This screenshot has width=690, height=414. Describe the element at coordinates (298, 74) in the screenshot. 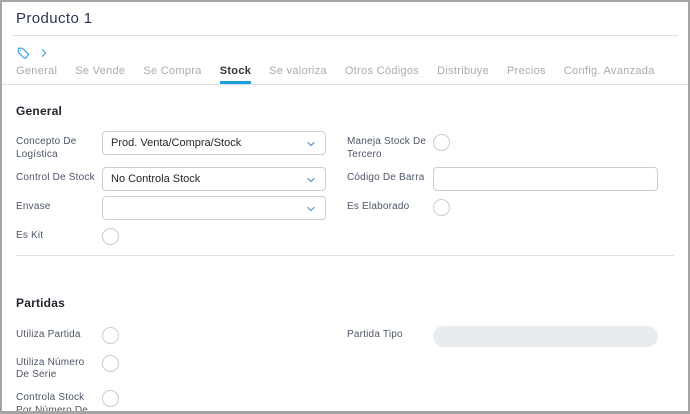

I see `tab-se-valoriza: Se valoriza` at that location.